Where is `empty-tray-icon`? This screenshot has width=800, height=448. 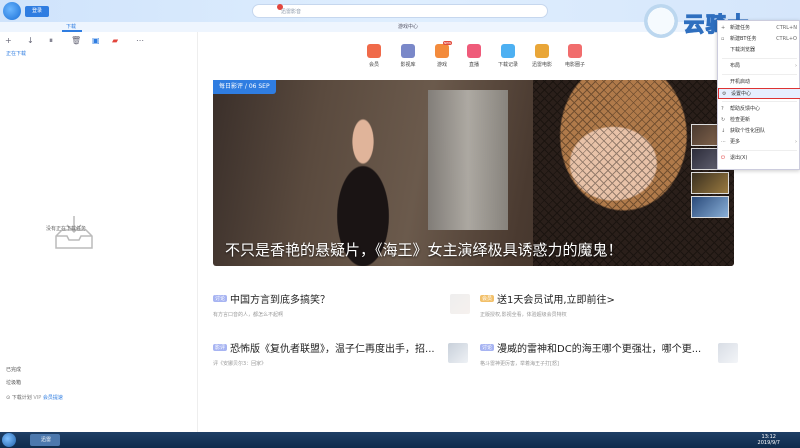 empty-tray-icon is located at coordinates (74, 232).